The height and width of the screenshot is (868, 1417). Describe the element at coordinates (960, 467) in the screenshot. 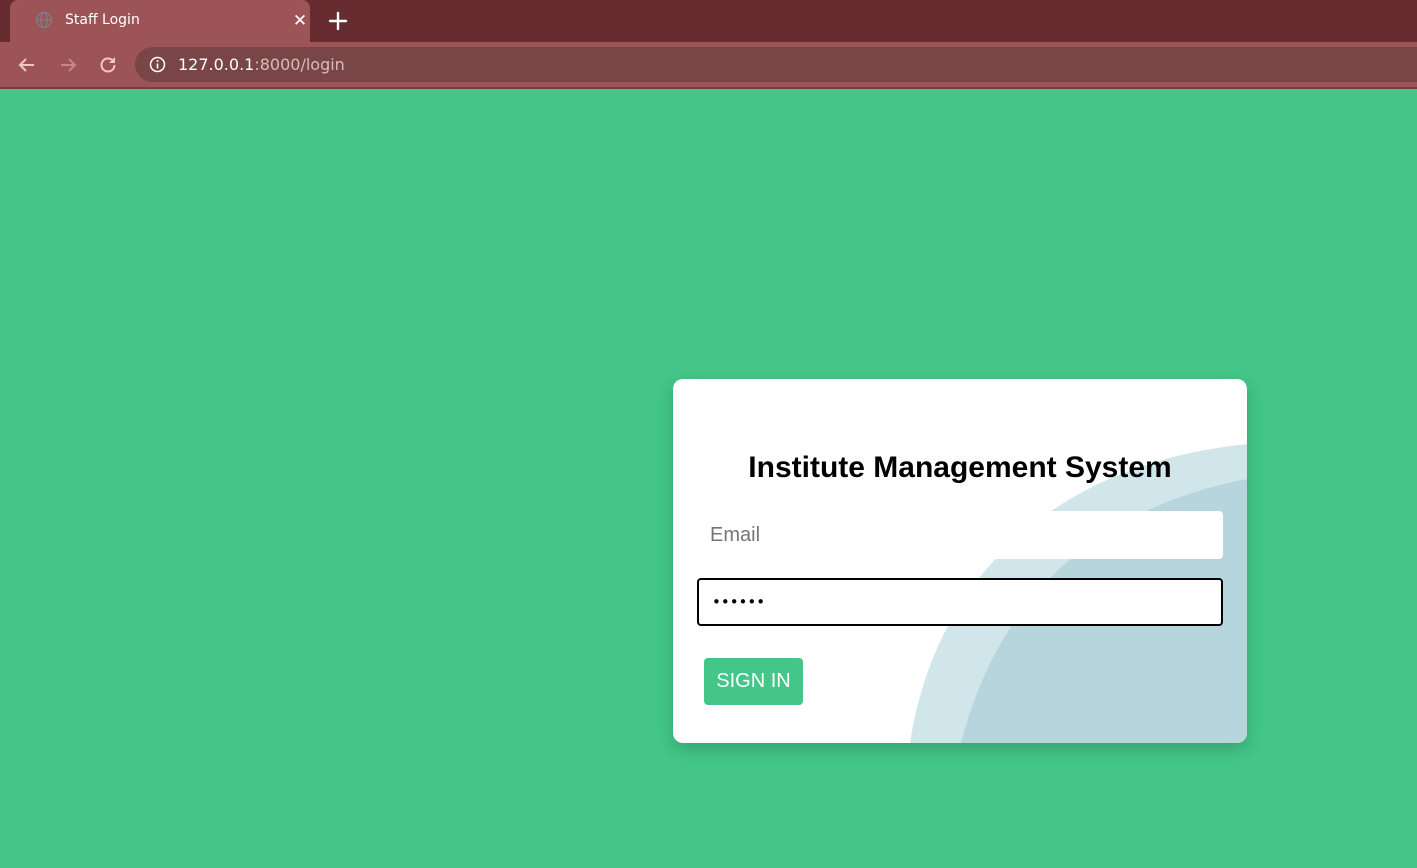

I see `page-title: Institute Management System` at that location.